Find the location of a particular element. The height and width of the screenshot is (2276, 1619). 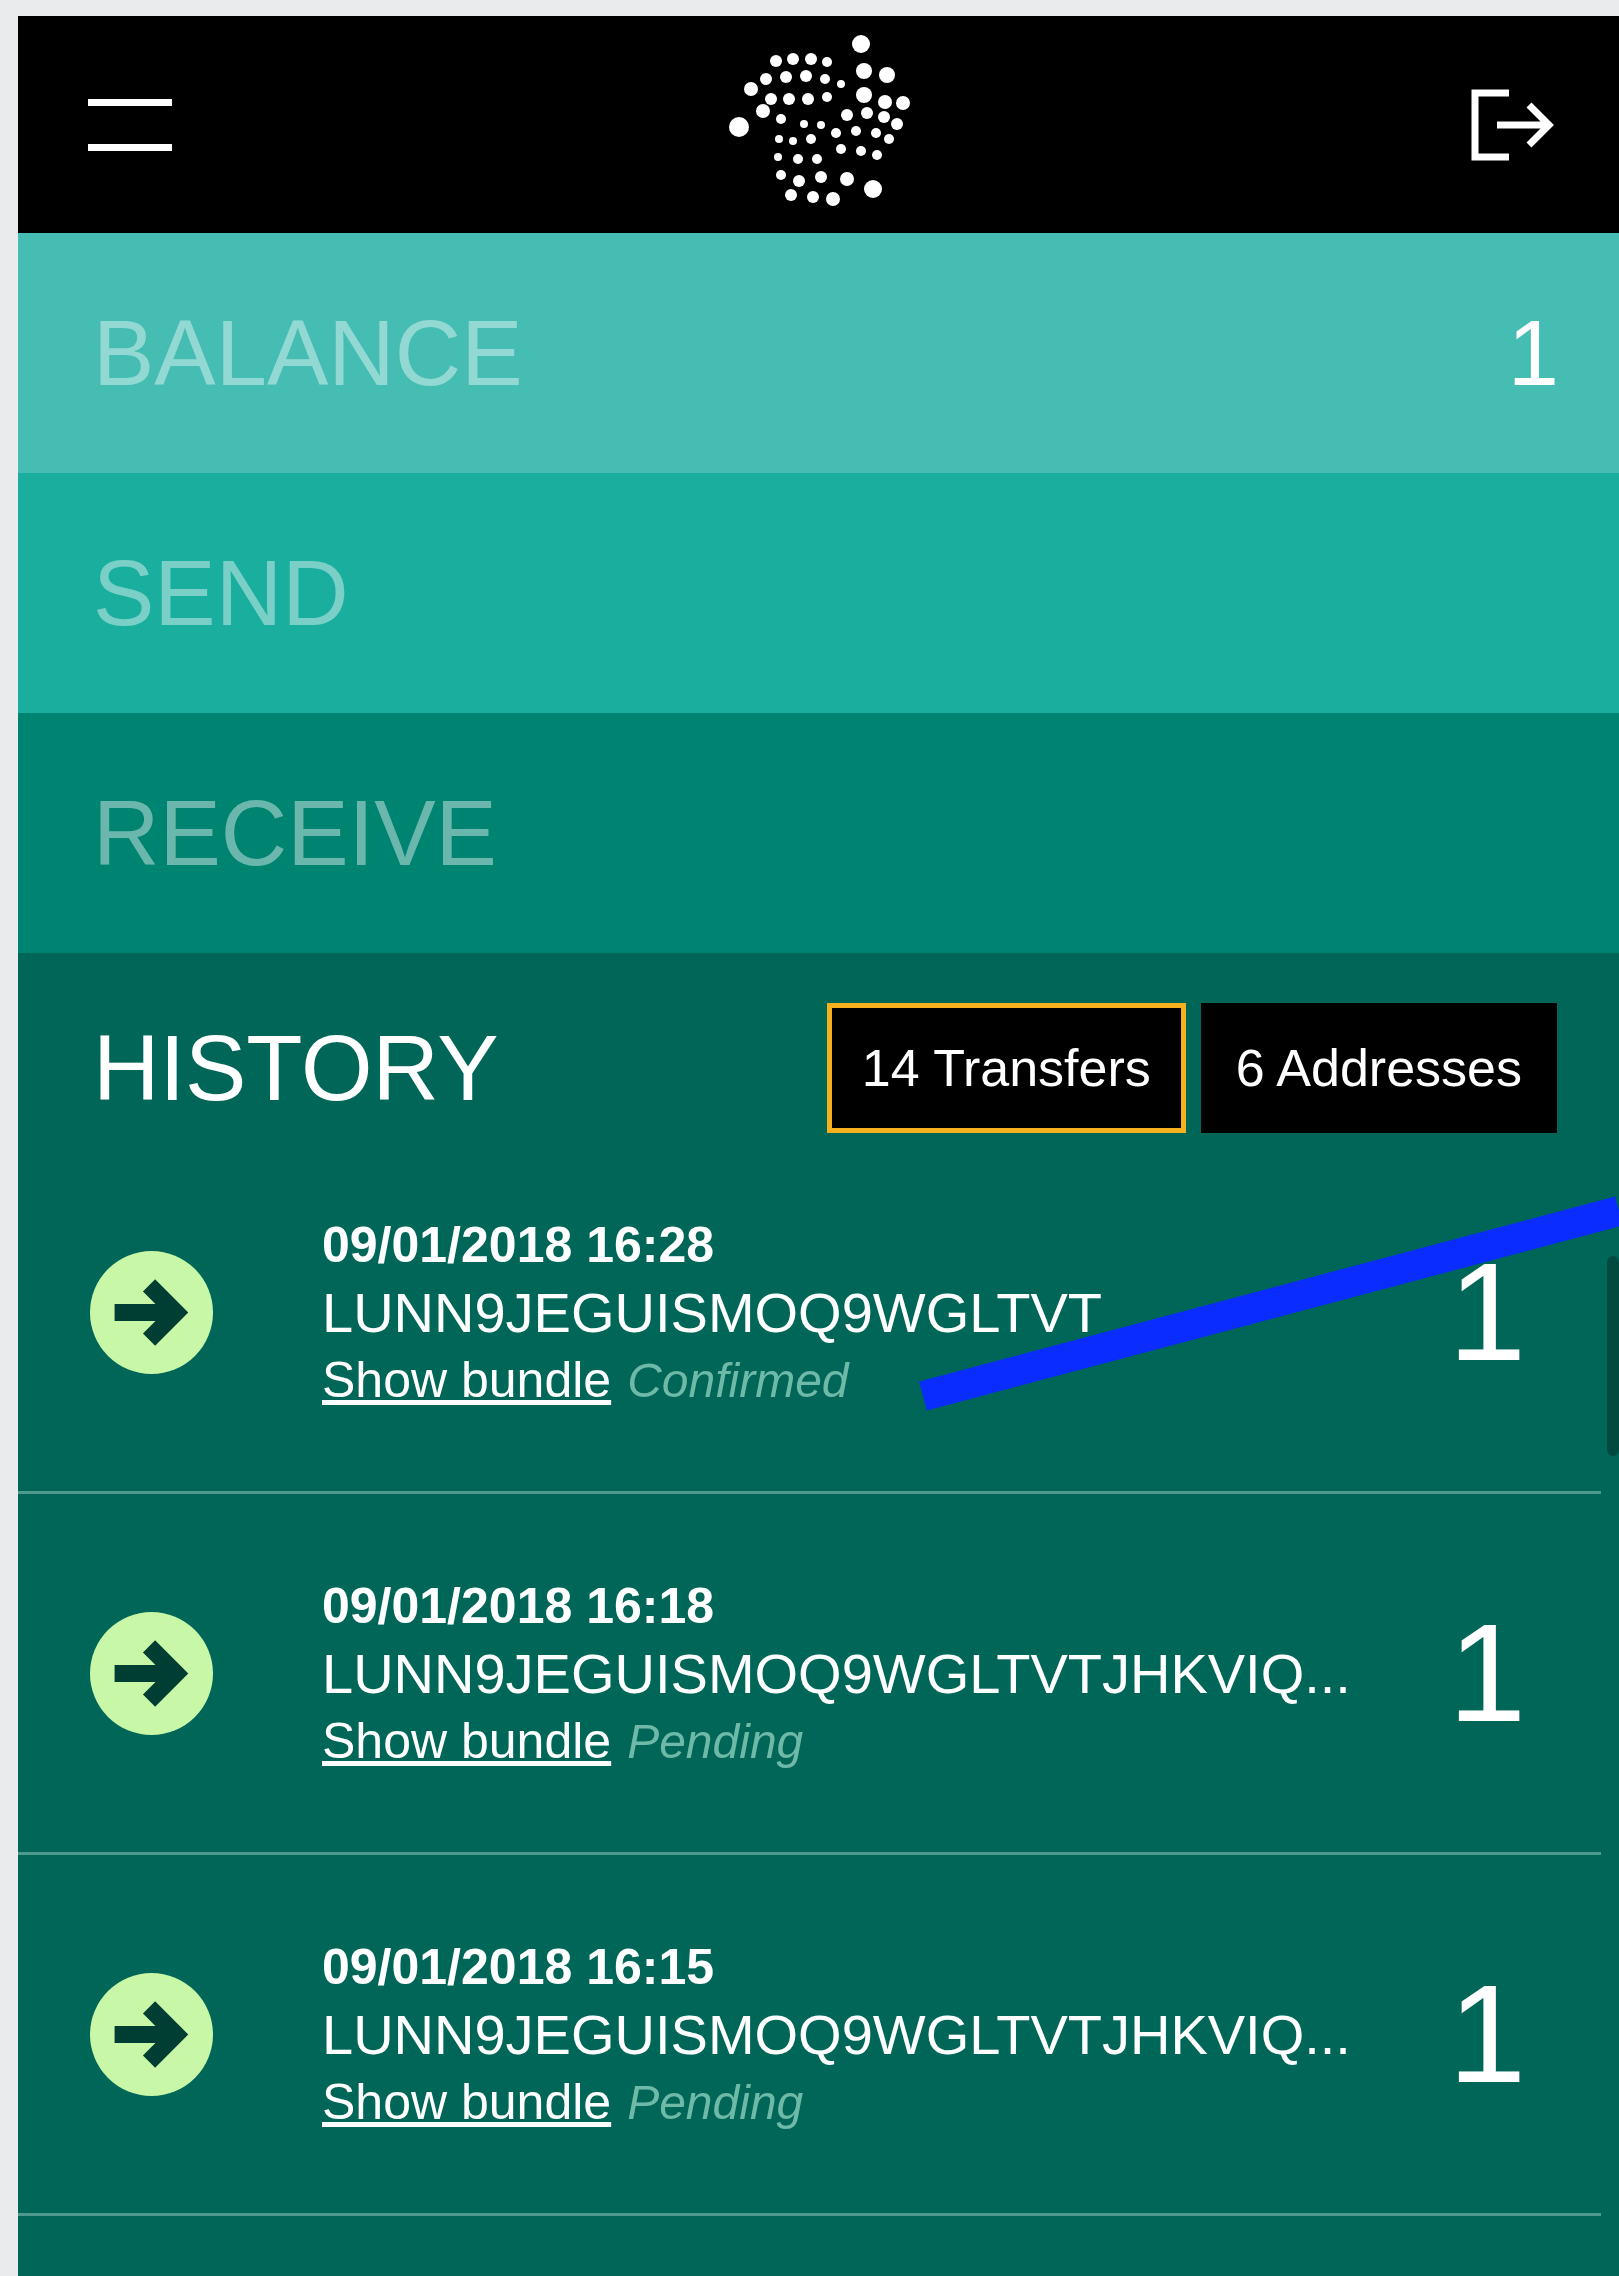

balance-value: 1 is located at coordinates (1533, 353).